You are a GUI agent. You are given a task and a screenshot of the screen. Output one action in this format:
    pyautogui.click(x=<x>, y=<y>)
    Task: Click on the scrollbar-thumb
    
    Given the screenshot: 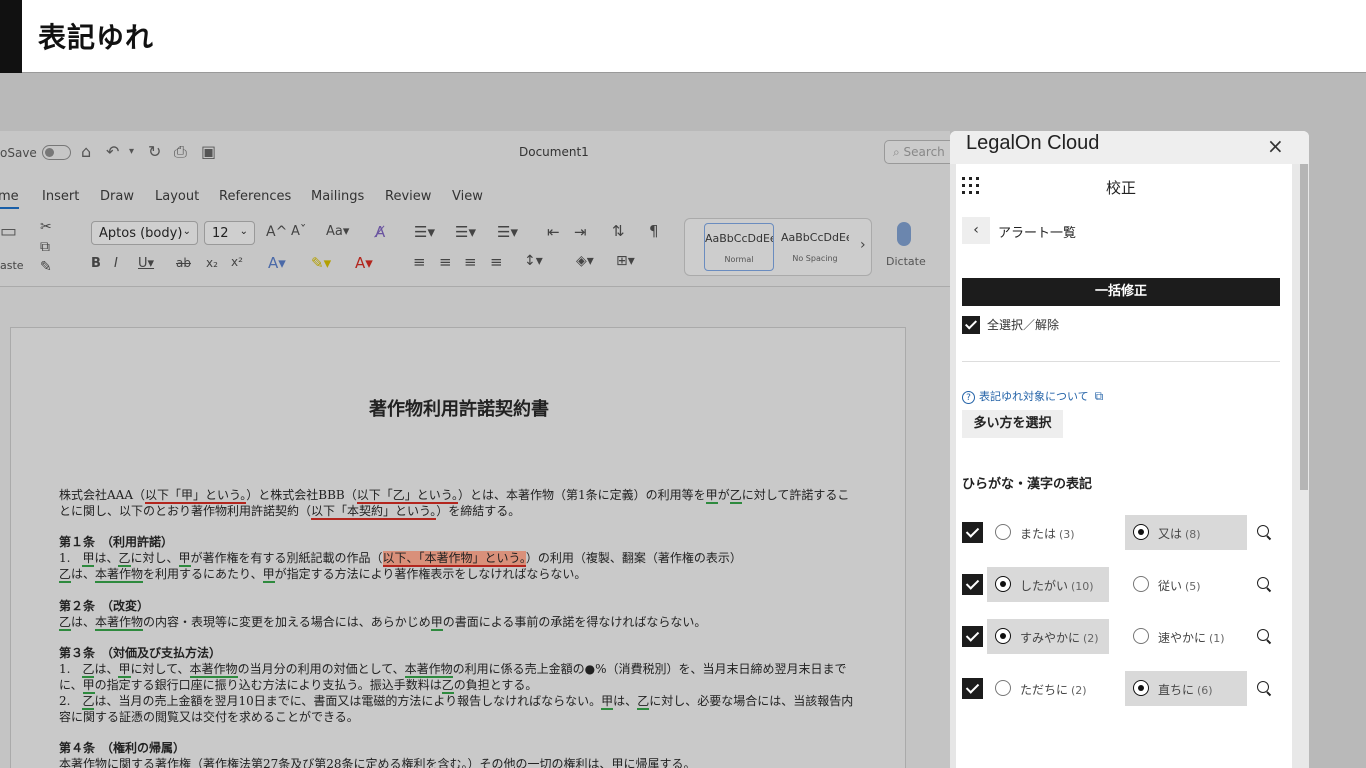 What is the action you would take?
    pyautogui.click(x=1304, y=327)
    